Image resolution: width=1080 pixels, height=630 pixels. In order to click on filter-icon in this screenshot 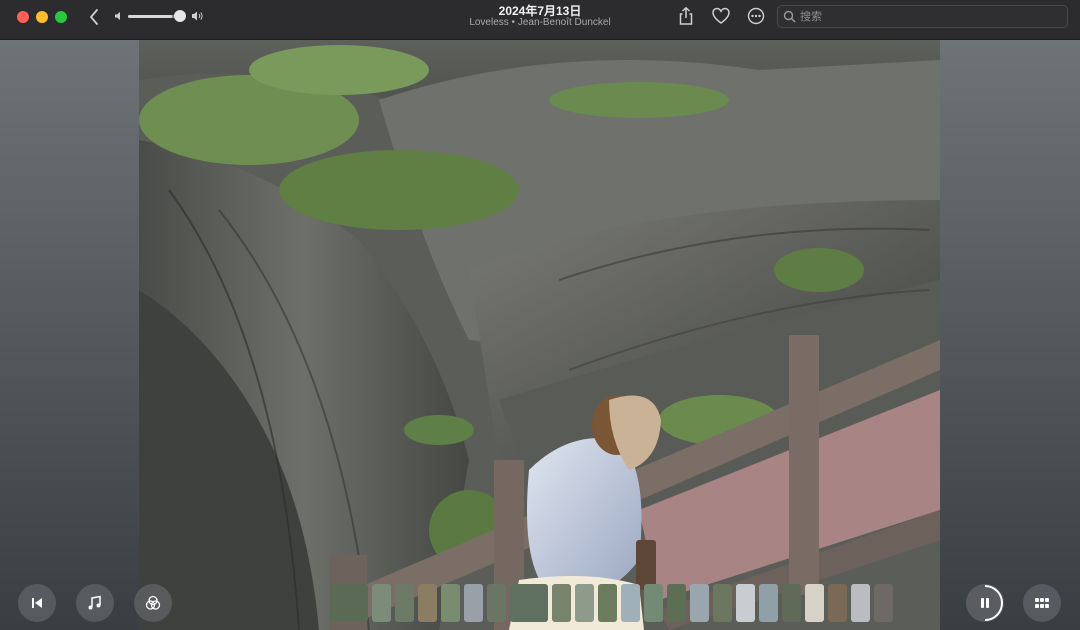, I will do `click(153, 602)`.